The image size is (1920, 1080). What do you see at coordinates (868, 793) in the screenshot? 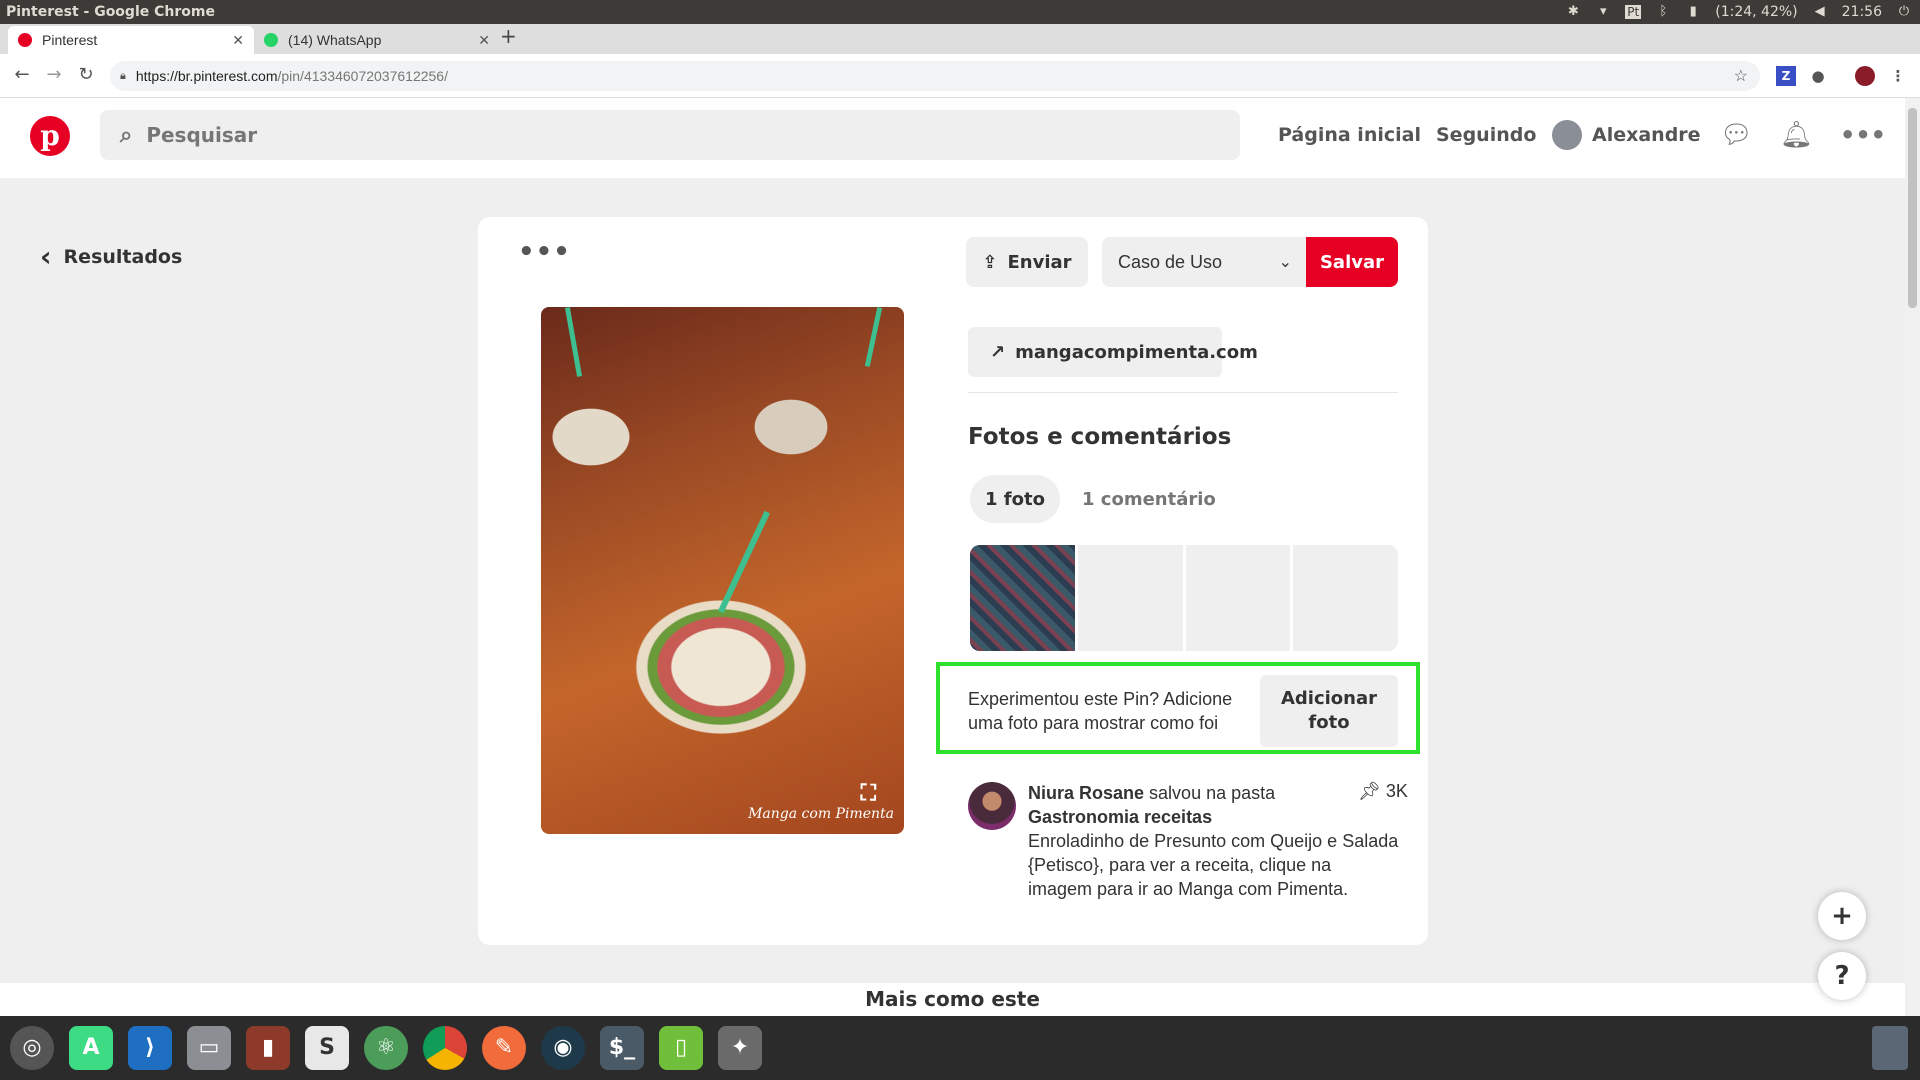
I see `expand-icon: ⛶` at bounding box center [868, 793].